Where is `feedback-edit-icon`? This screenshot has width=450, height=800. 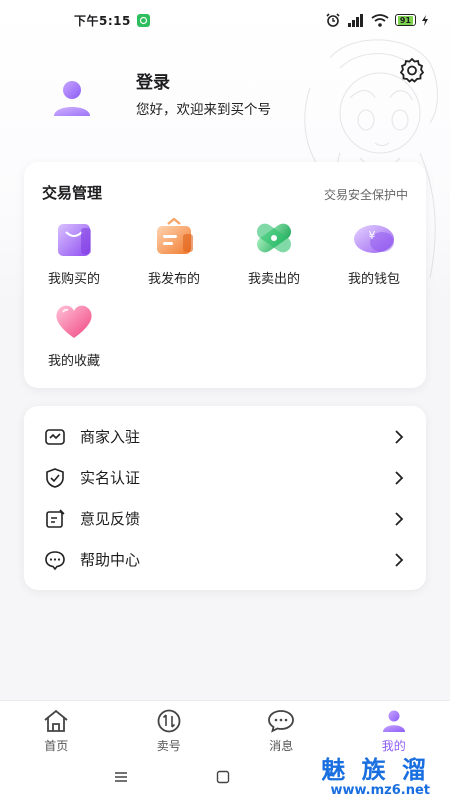 feedback-edit-icon is located at coordinates (55, 518).